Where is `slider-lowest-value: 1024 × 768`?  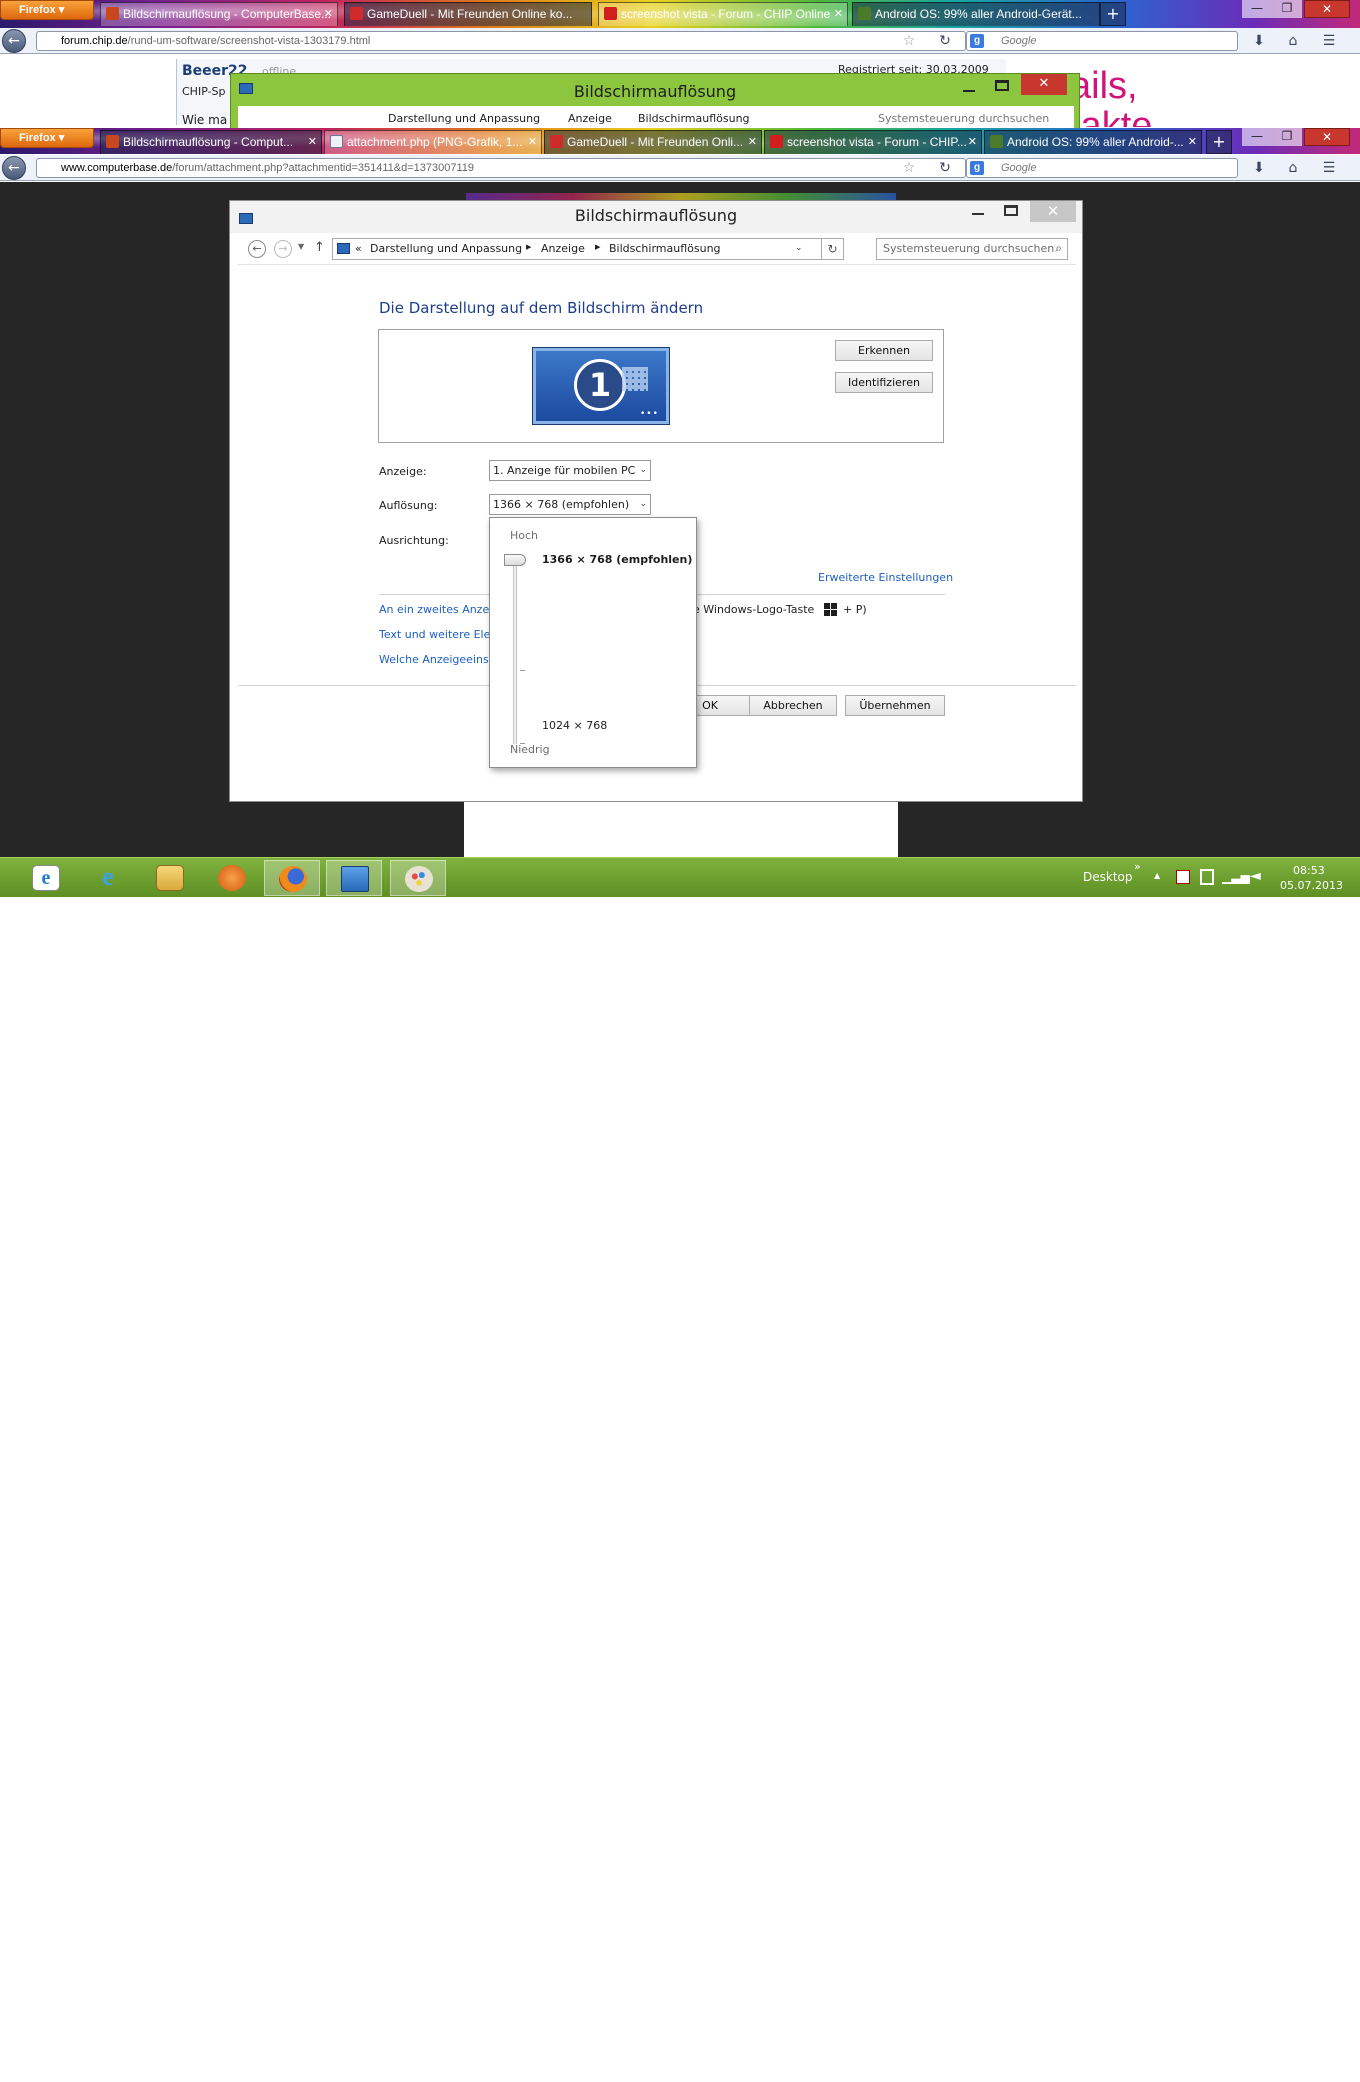
slider-lowest-value: 1024 × 768 is located at coordinates (574, 725).